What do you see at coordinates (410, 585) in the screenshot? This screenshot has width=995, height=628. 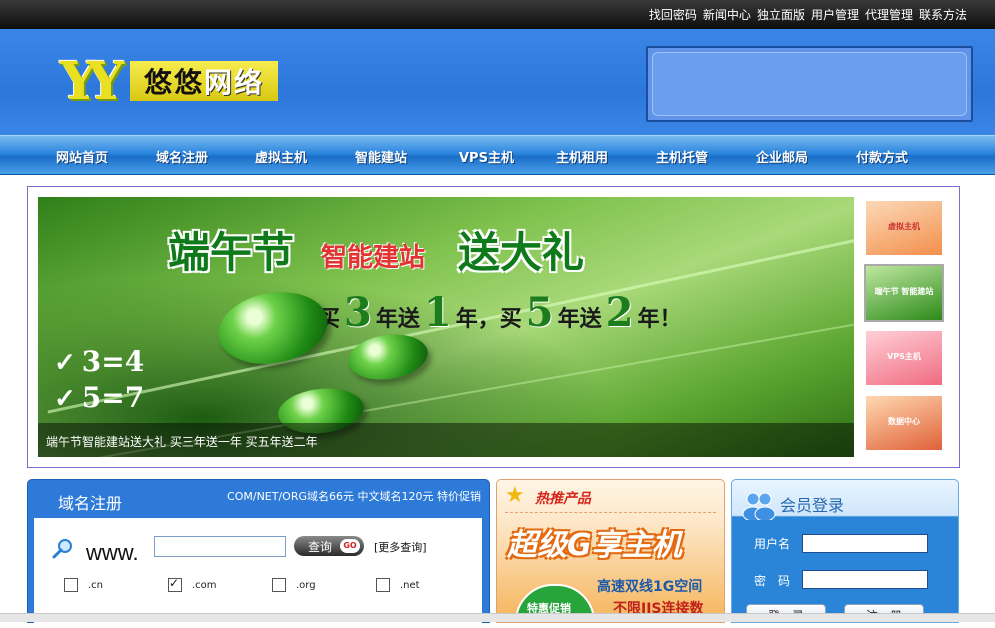 I see `tld-label: .net` at bounding box center [410, 585].